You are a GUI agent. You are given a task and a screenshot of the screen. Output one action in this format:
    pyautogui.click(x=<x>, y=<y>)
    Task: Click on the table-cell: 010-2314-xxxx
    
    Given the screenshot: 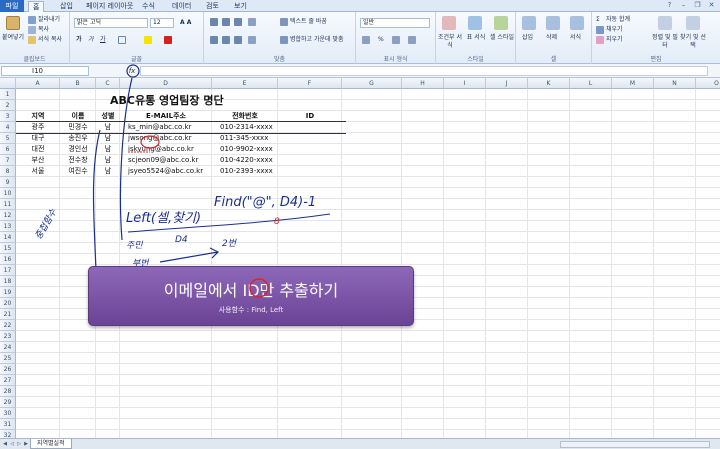 What is the action you would take?
    pyautogui.click(x=253, y=127)
    